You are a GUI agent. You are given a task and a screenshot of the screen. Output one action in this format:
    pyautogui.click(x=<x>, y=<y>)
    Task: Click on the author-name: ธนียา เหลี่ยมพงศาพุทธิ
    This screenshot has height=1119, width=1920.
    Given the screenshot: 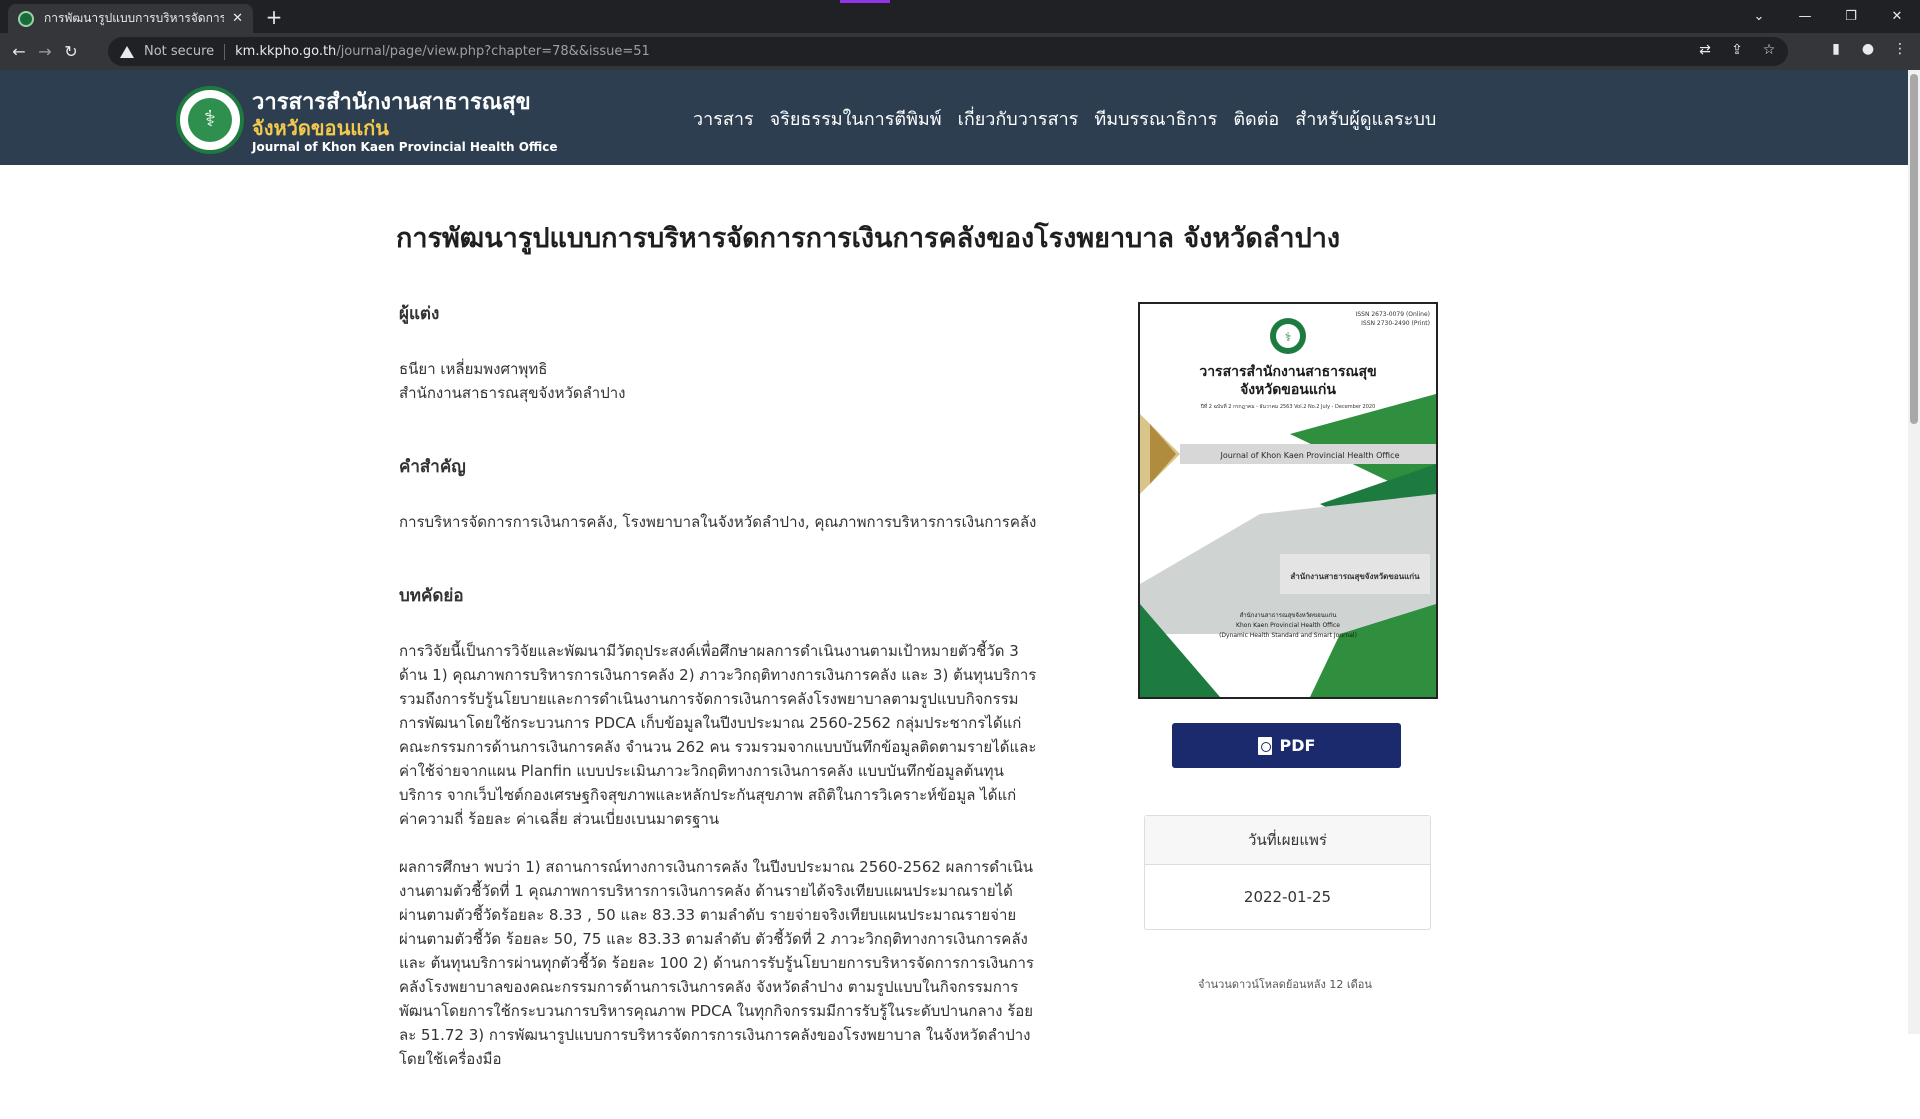 What is the action you would take?
    pyautogui.click(x=473, y=369)
    